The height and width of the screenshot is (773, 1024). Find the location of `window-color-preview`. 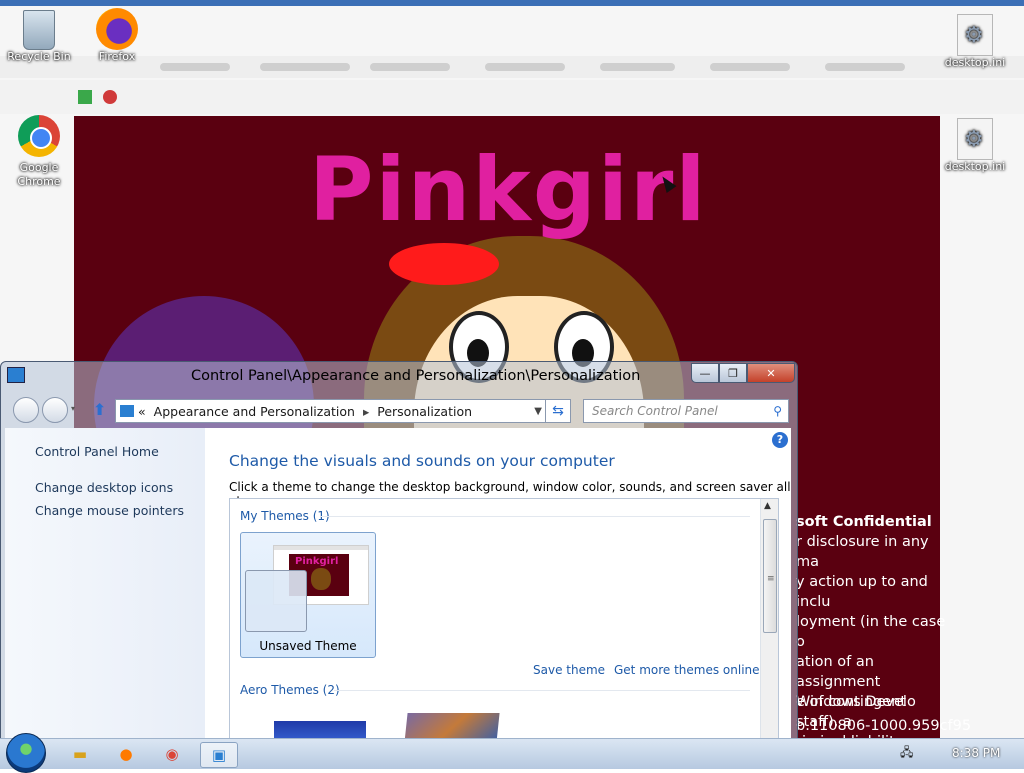

window-color-preview is located at coordinates (276, 601).